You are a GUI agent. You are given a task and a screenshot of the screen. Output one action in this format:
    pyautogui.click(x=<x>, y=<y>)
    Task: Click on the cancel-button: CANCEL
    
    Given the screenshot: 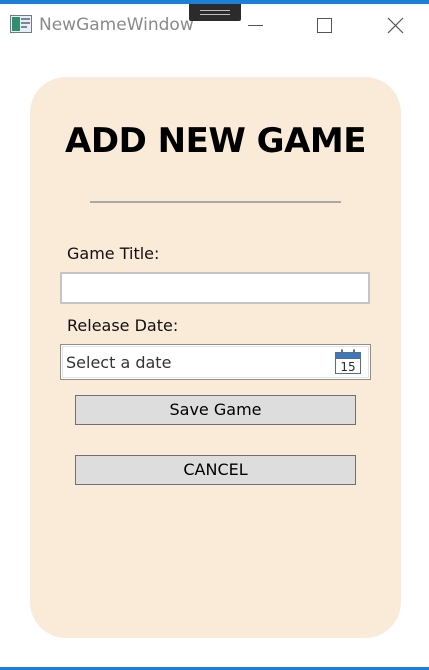 What is the action you would take?
    pyautogui.click(x=215, y=470)
    